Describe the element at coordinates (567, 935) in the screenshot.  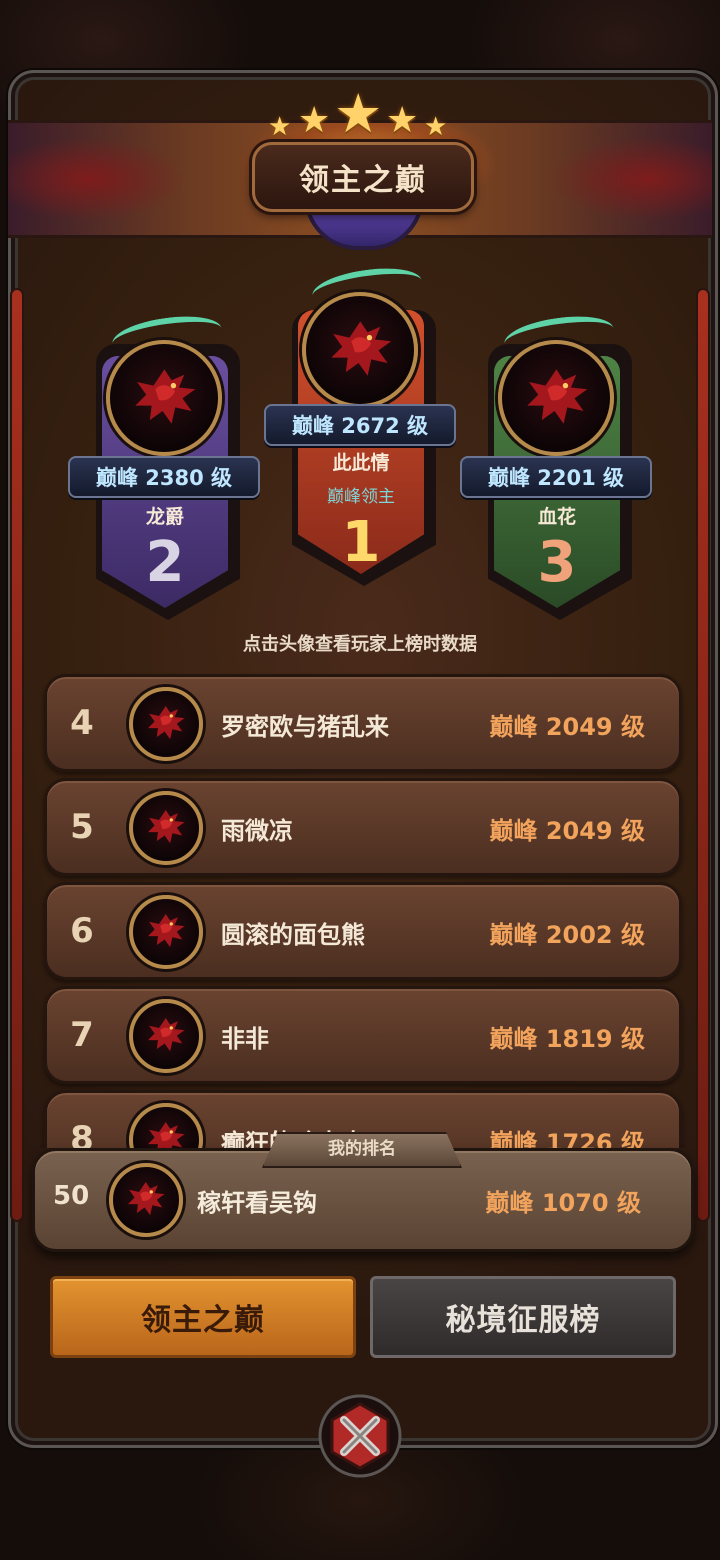
I see `row-level: 巅峰 2002 级` at that location.